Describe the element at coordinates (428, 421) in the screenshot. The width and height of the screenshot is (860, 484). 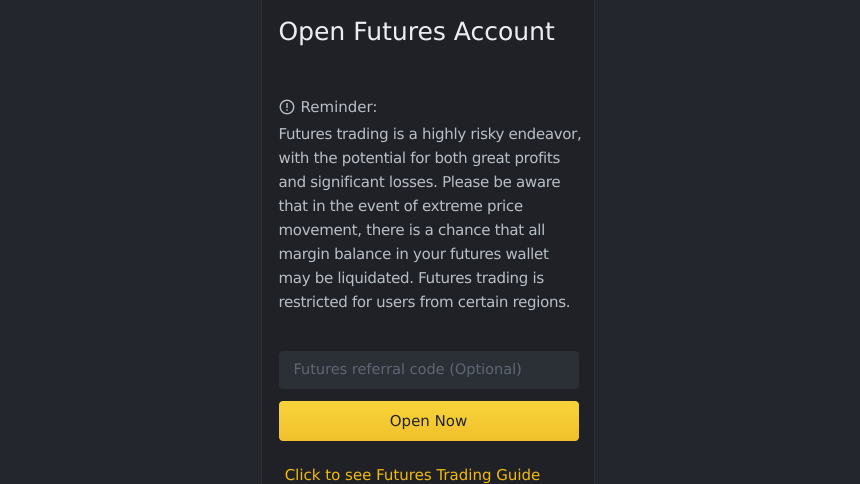
I see `open-now-button: Open Now` at that location.